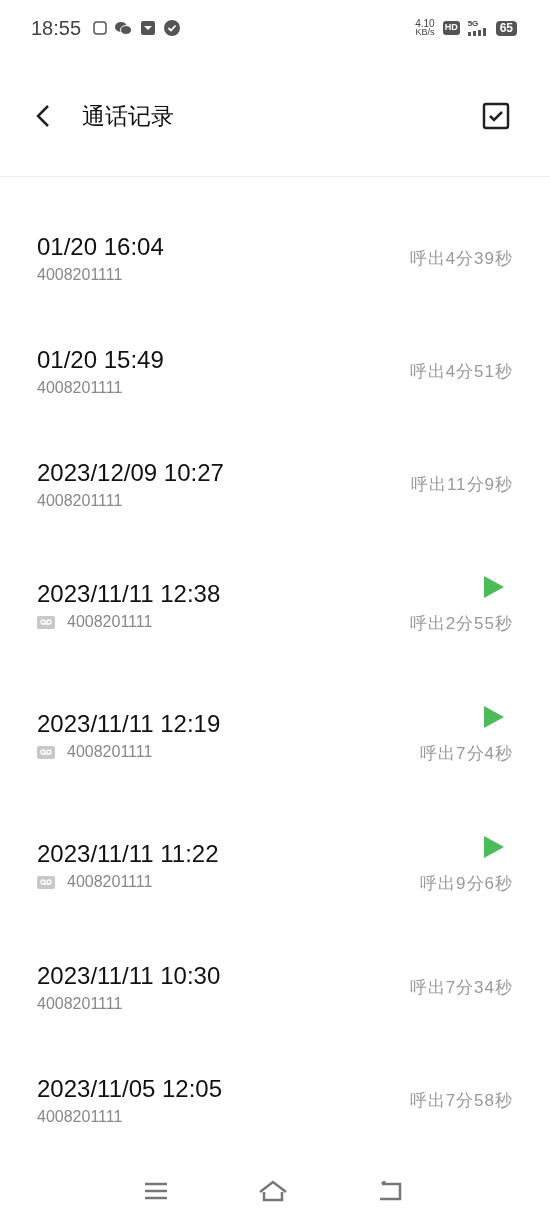 The width and height of the screenshot is (550, 1222). Describe the element at coordinates (101, 359) in the screenshot. I see `call-time: 01/20 15:49` at that location.